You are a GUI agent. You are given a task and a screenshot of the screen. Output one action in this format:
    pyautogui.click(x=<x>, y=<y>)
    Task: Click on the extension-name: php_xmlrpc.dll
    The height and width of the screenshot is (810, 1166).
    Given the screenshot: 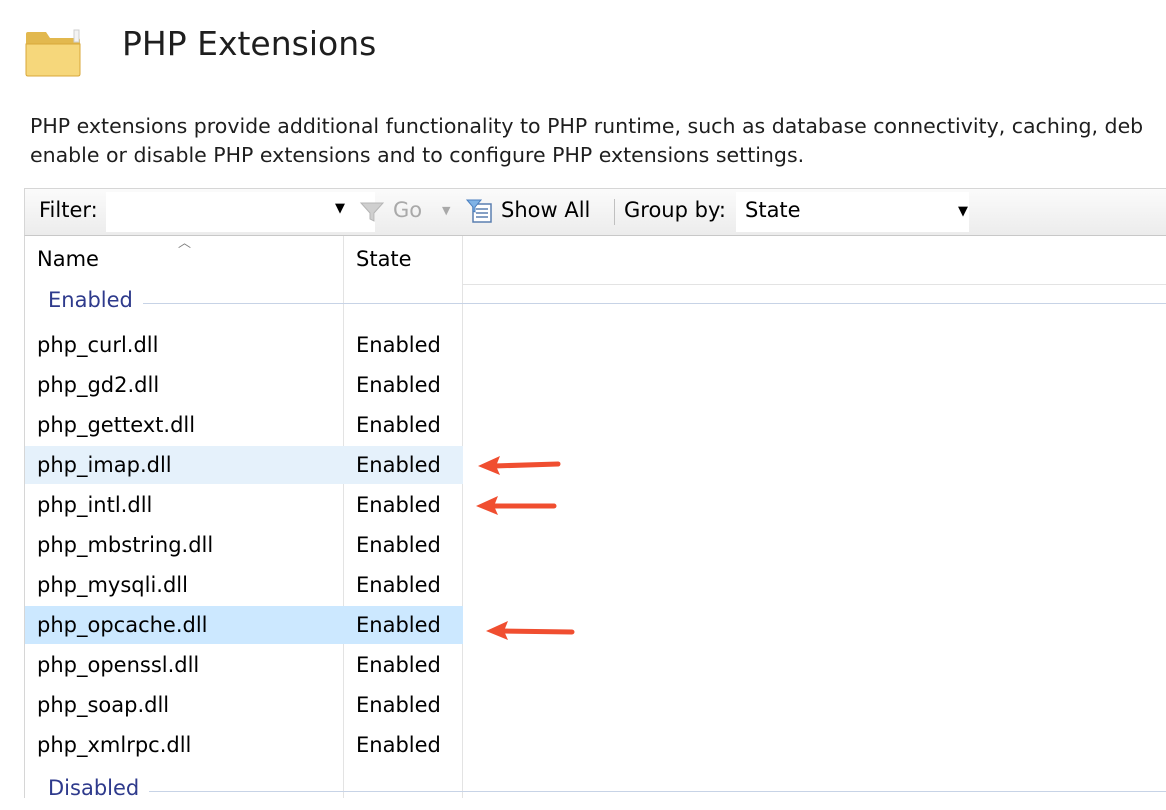 What is the action you would take?
    pyautogui.click(x=114, y=745)
    